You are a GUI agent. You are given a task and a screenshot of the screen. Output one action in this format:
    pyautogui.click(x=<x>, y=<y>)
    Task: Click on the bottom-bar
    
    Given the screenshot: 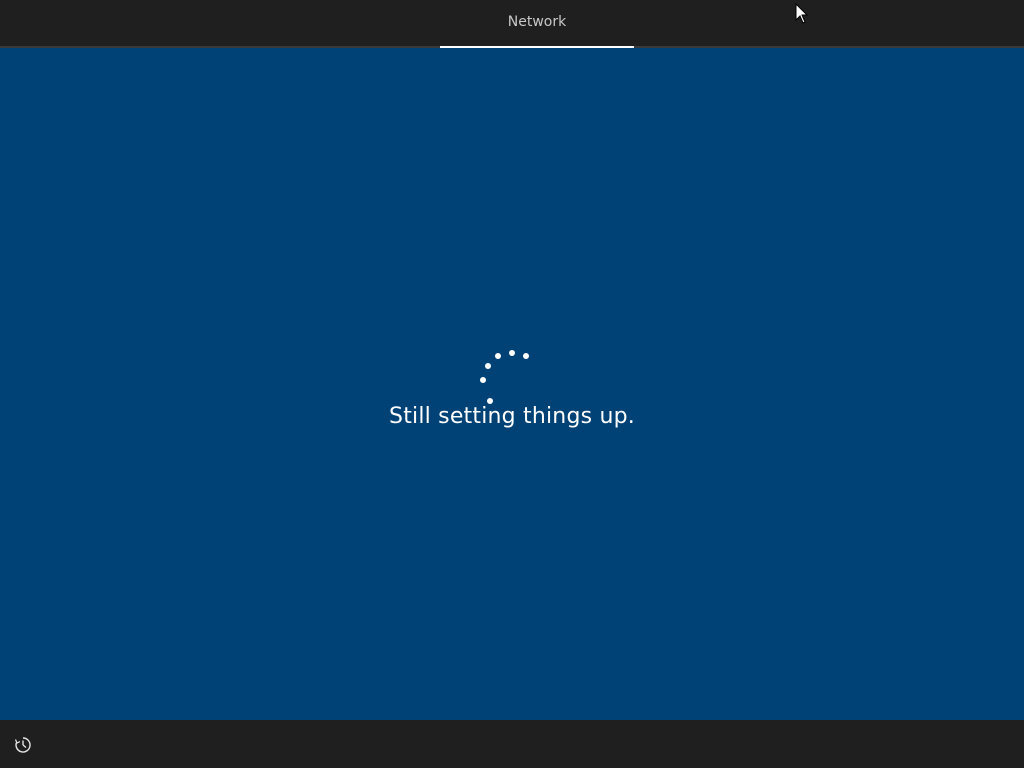 What is the action you would take?
    pyautogui.click(x=512, y=744)
    